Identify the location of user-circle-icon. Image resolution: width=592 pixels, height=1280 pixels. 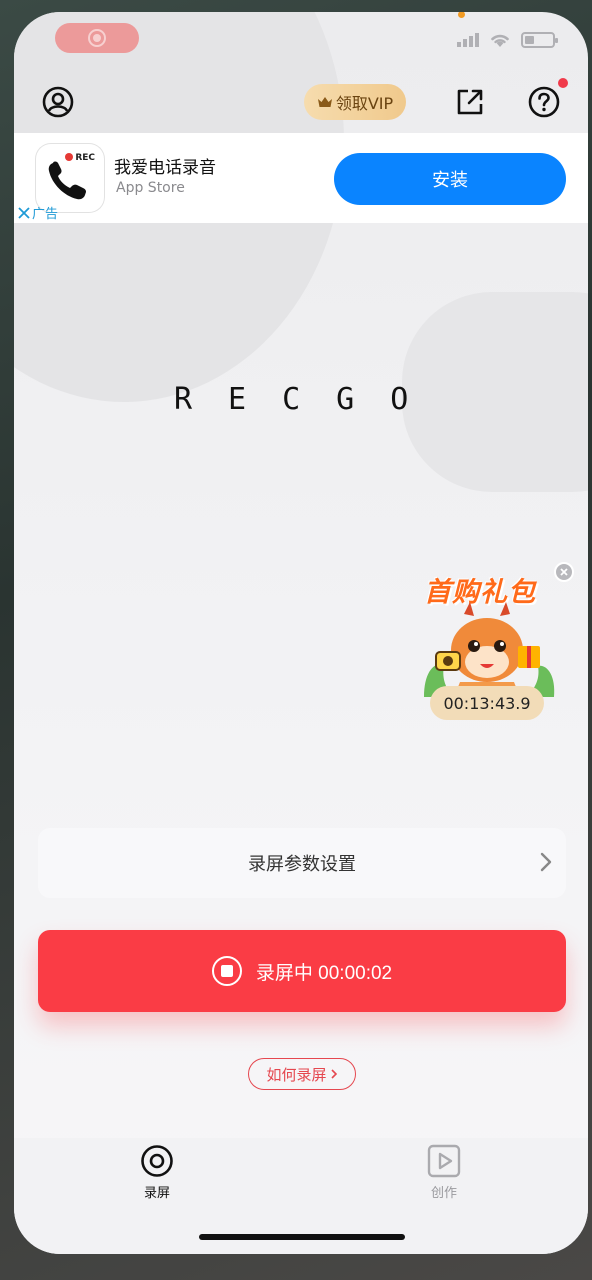
(58, 102).